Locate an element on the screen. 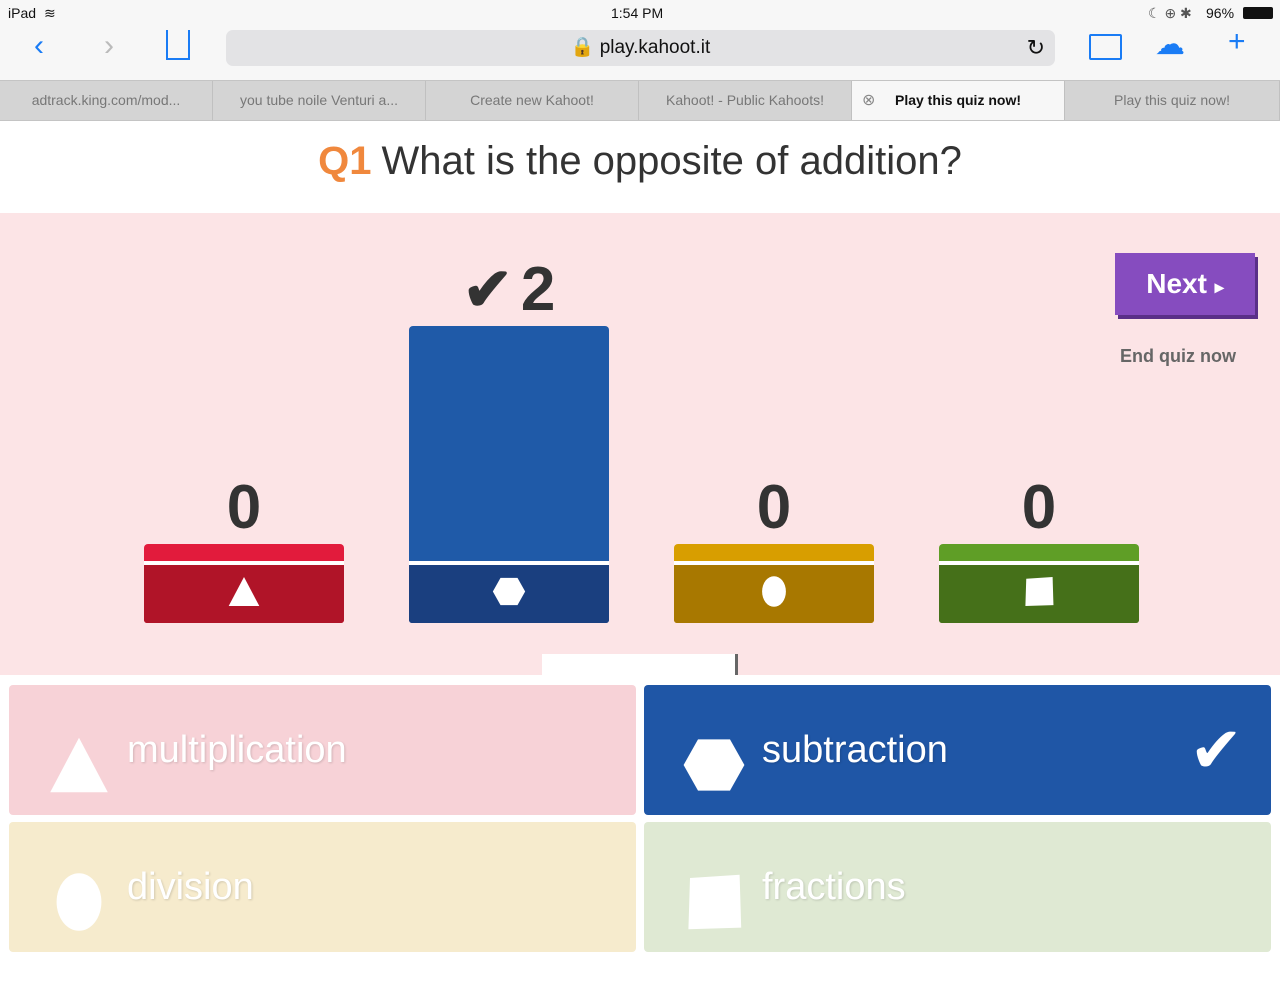 The width and height of the screenshot is (1280, 987). result-bar-triangle is located at coordinates (244, 583).